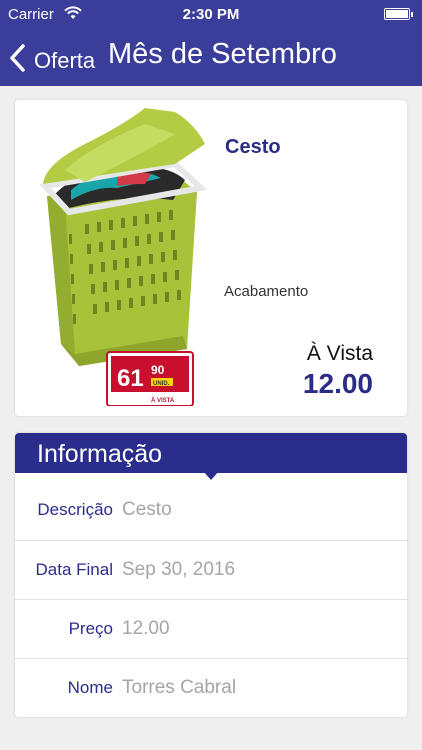  I want to click on battery-icon, so click(398, 14).